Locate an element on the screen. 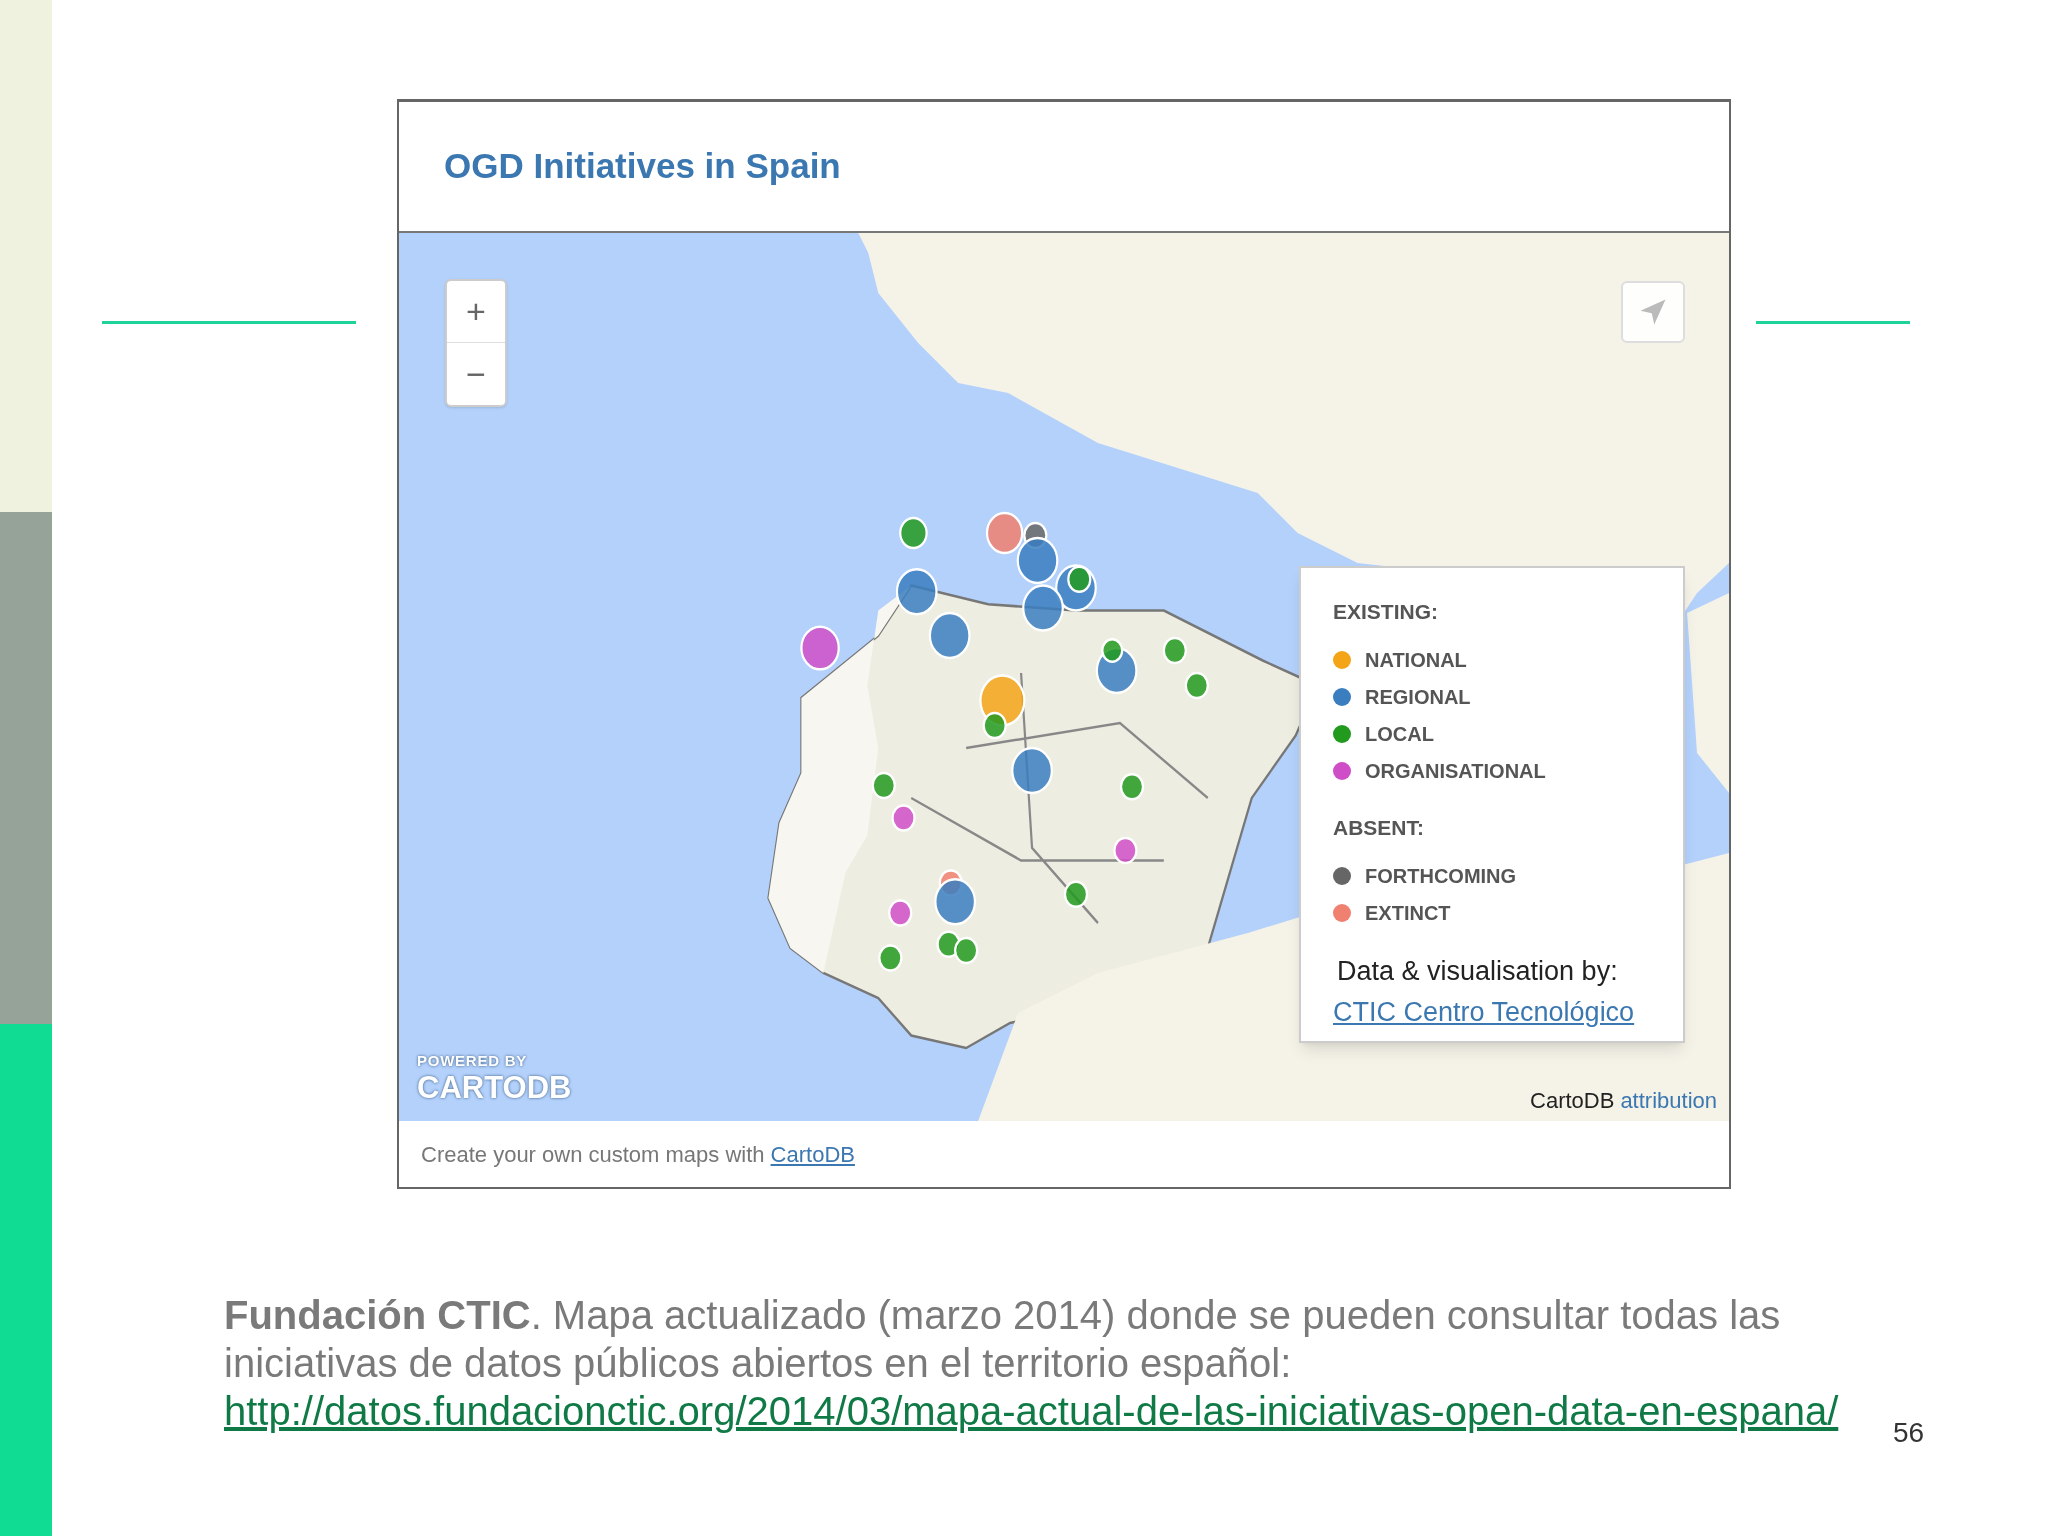  zoom-out-button: − is located at coordinates (476, 374).